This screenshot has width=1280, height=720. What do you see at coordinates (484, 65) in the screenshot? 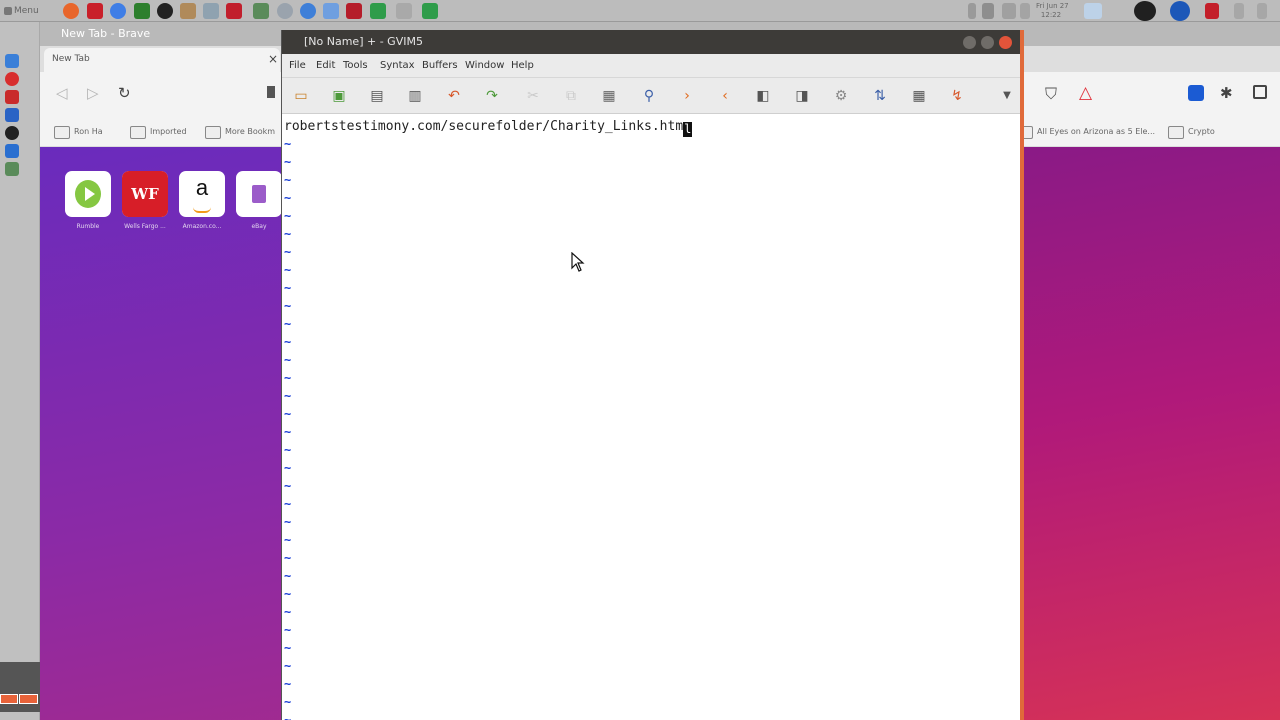
I see `menu-window: Window` at bounding box center [484, 65].